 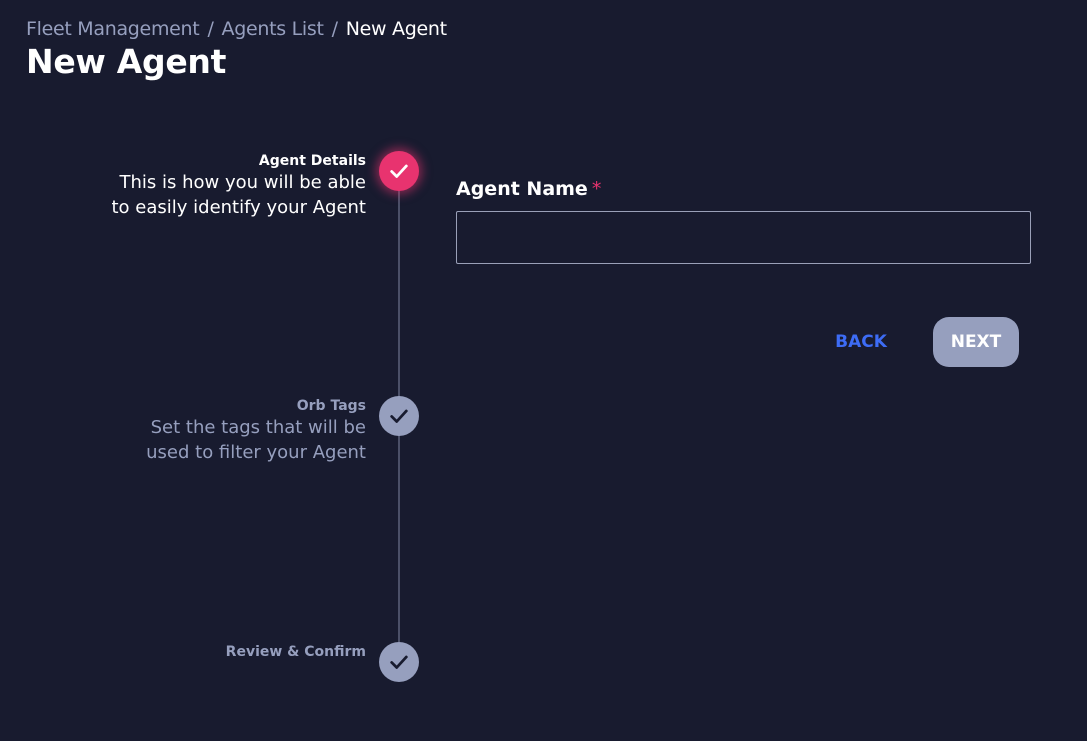 I want to click on step-title: Review & Confirm, so click(x=295, y=652).